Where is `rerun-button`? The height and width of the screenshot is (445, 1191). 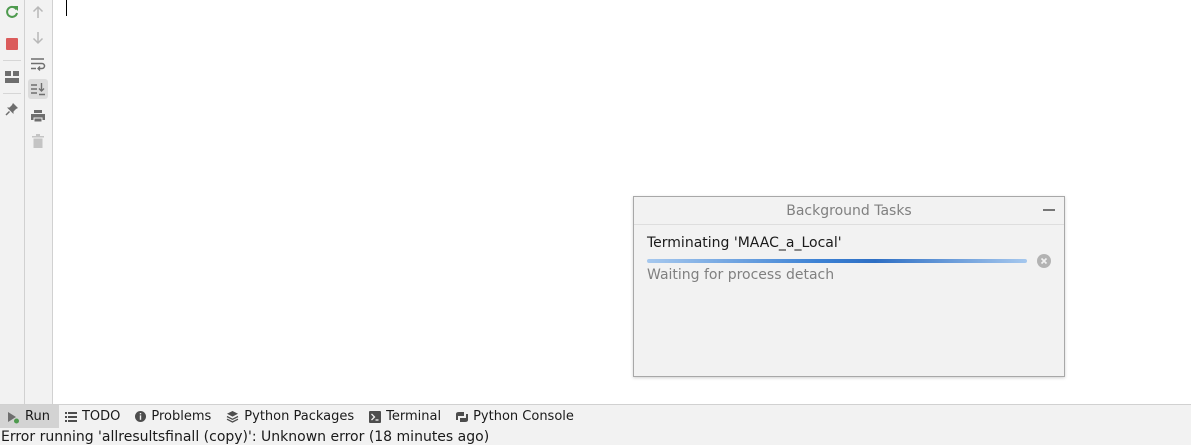 rerun-button is located at coordinates (12, 12).